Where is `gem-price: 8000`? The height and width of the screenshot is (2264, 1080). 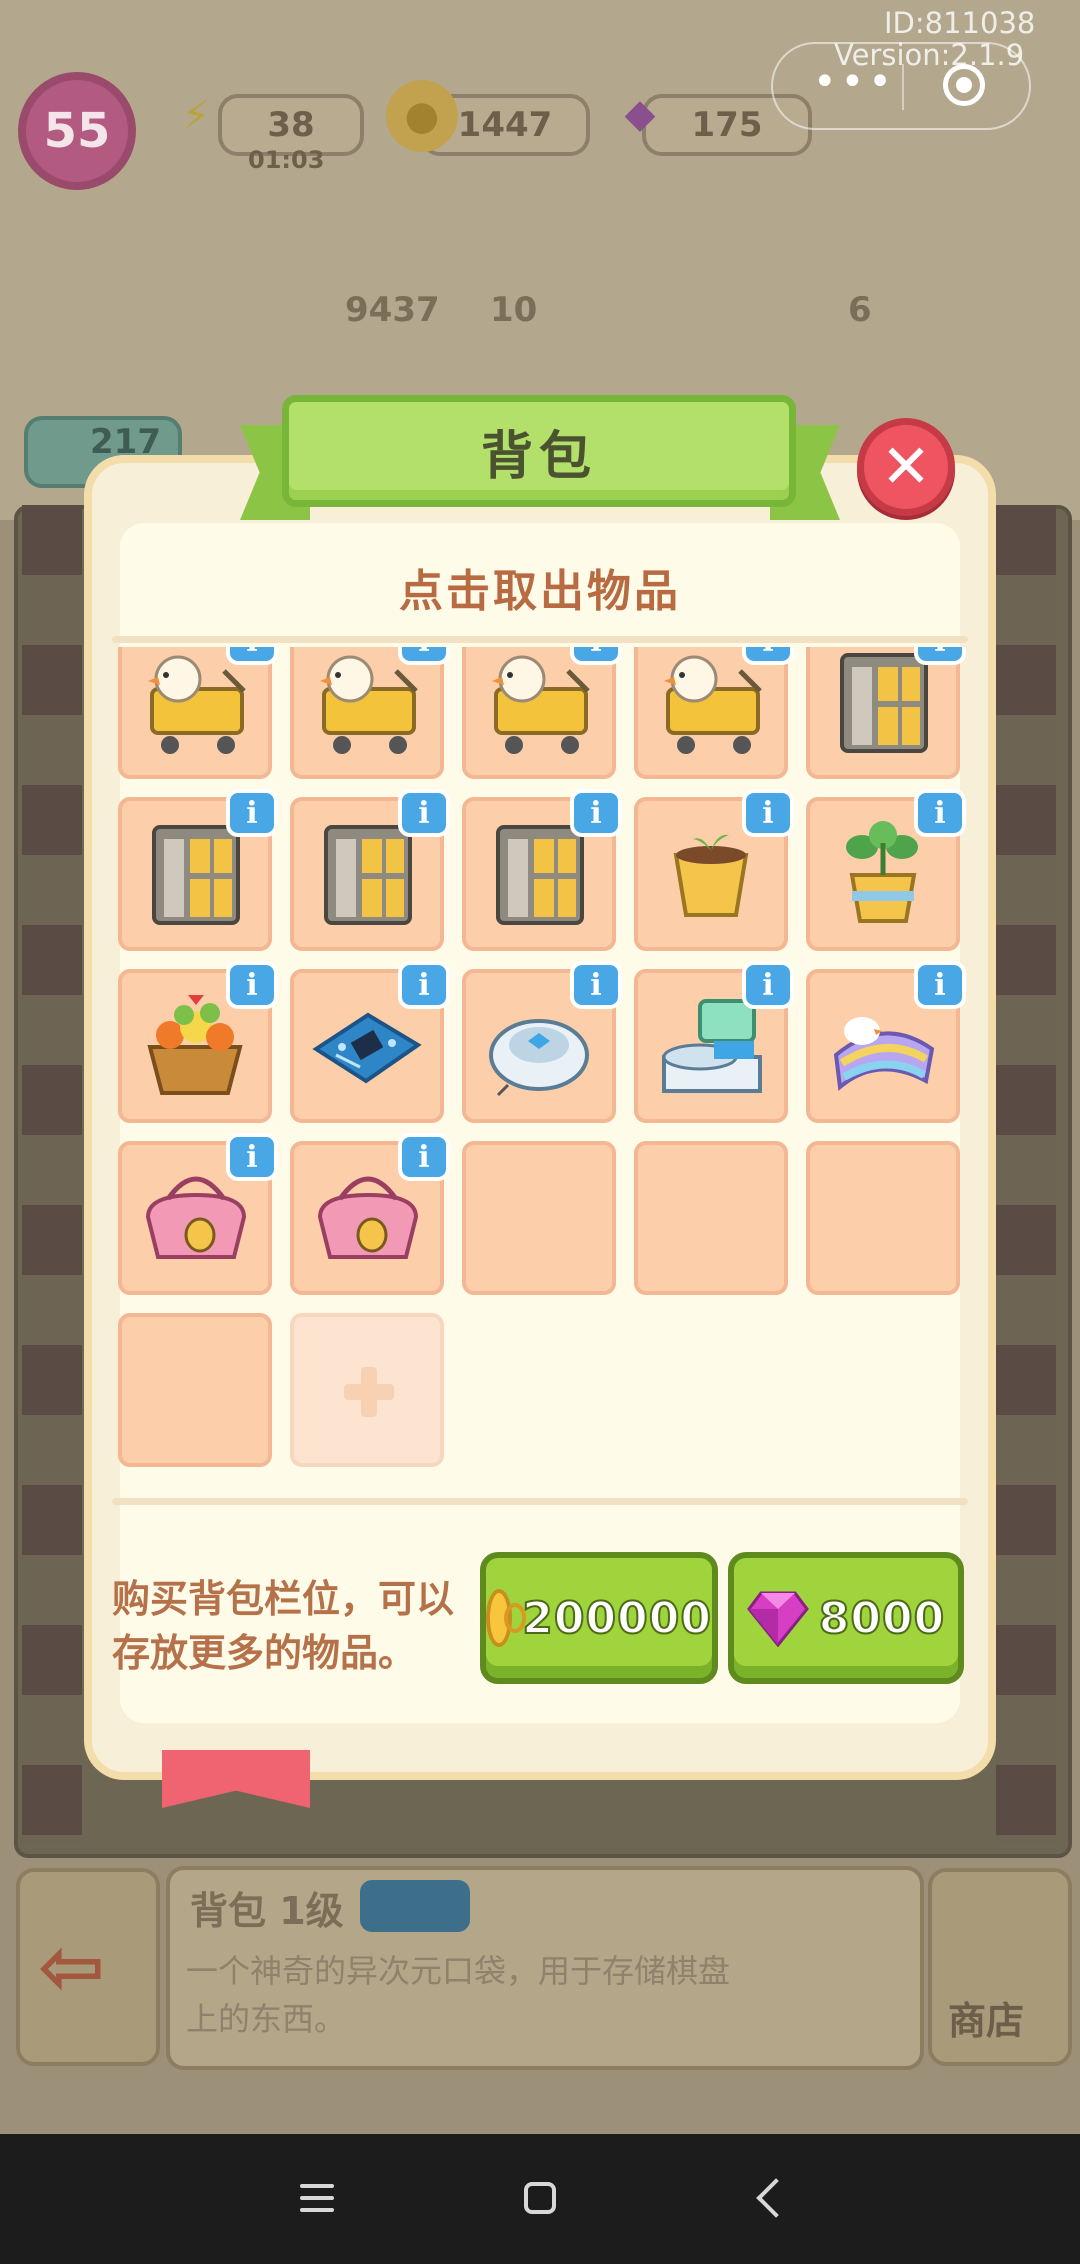 gem-price: 8000 is located at coordinates (882, 1618).